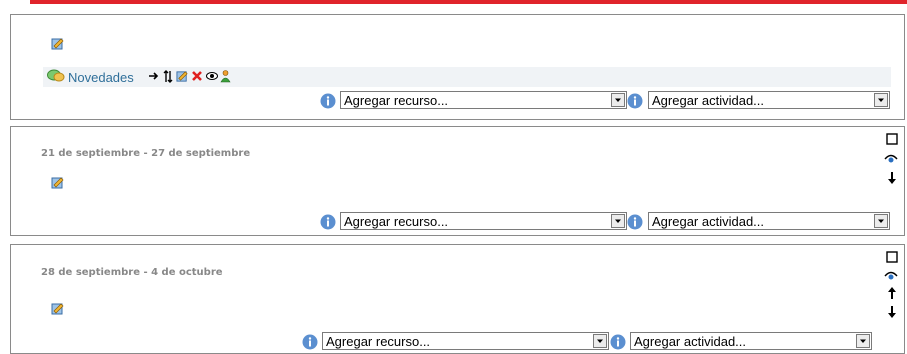 Image resolution: width=907 pixels, height=354 pixels. Describe the element at coordinates (182, 76) in the screenshot. I see `edit-icon` at that location.